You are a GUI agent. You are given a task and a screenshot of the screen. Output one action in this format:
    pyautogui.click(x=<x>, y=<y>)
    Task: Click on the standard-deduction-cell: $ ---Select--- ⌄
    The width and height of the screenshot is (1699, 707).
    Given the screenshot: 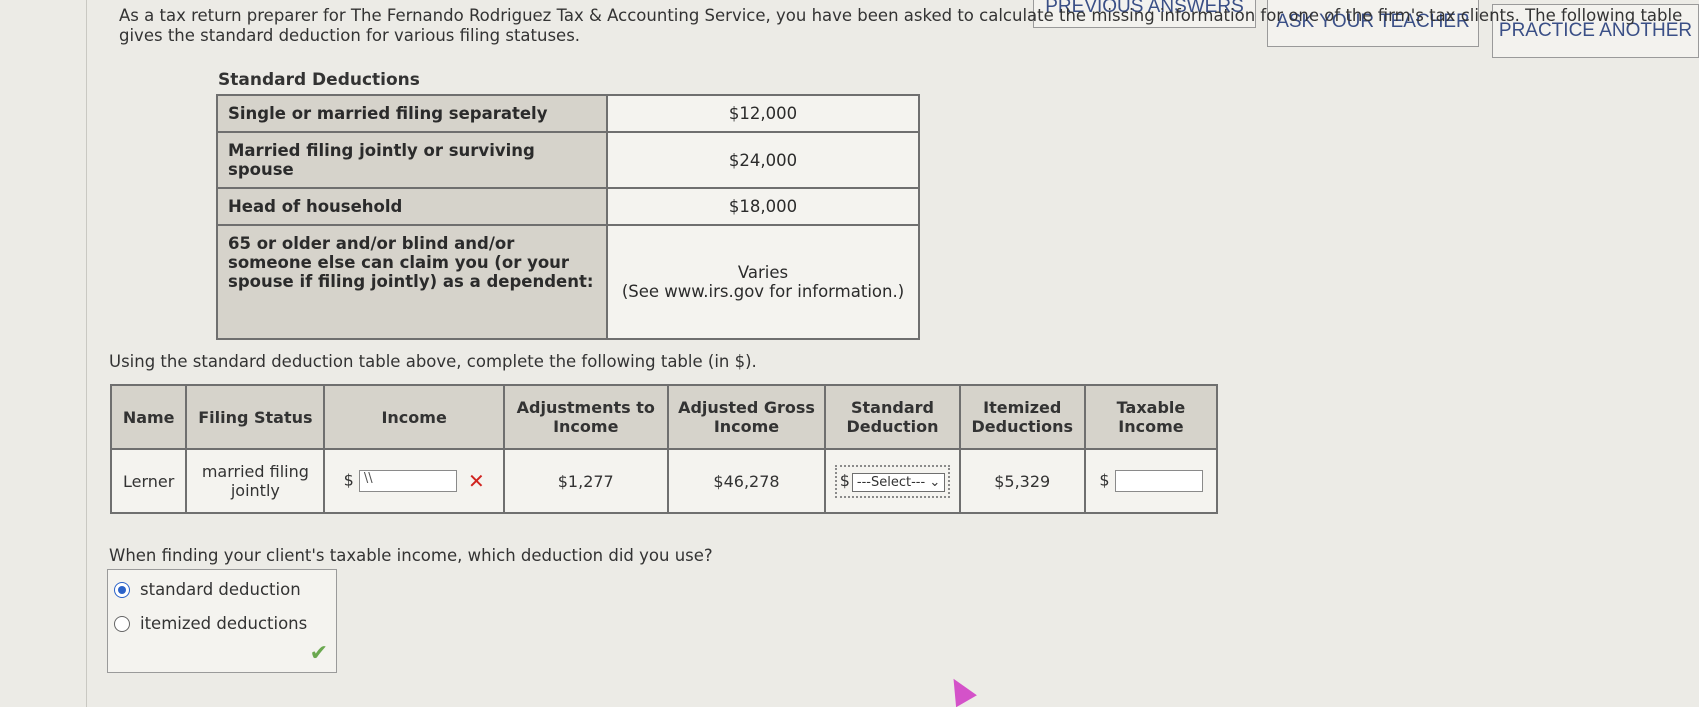 What is the action you would take?
    pyautogui.click(x=892, y=481)
    